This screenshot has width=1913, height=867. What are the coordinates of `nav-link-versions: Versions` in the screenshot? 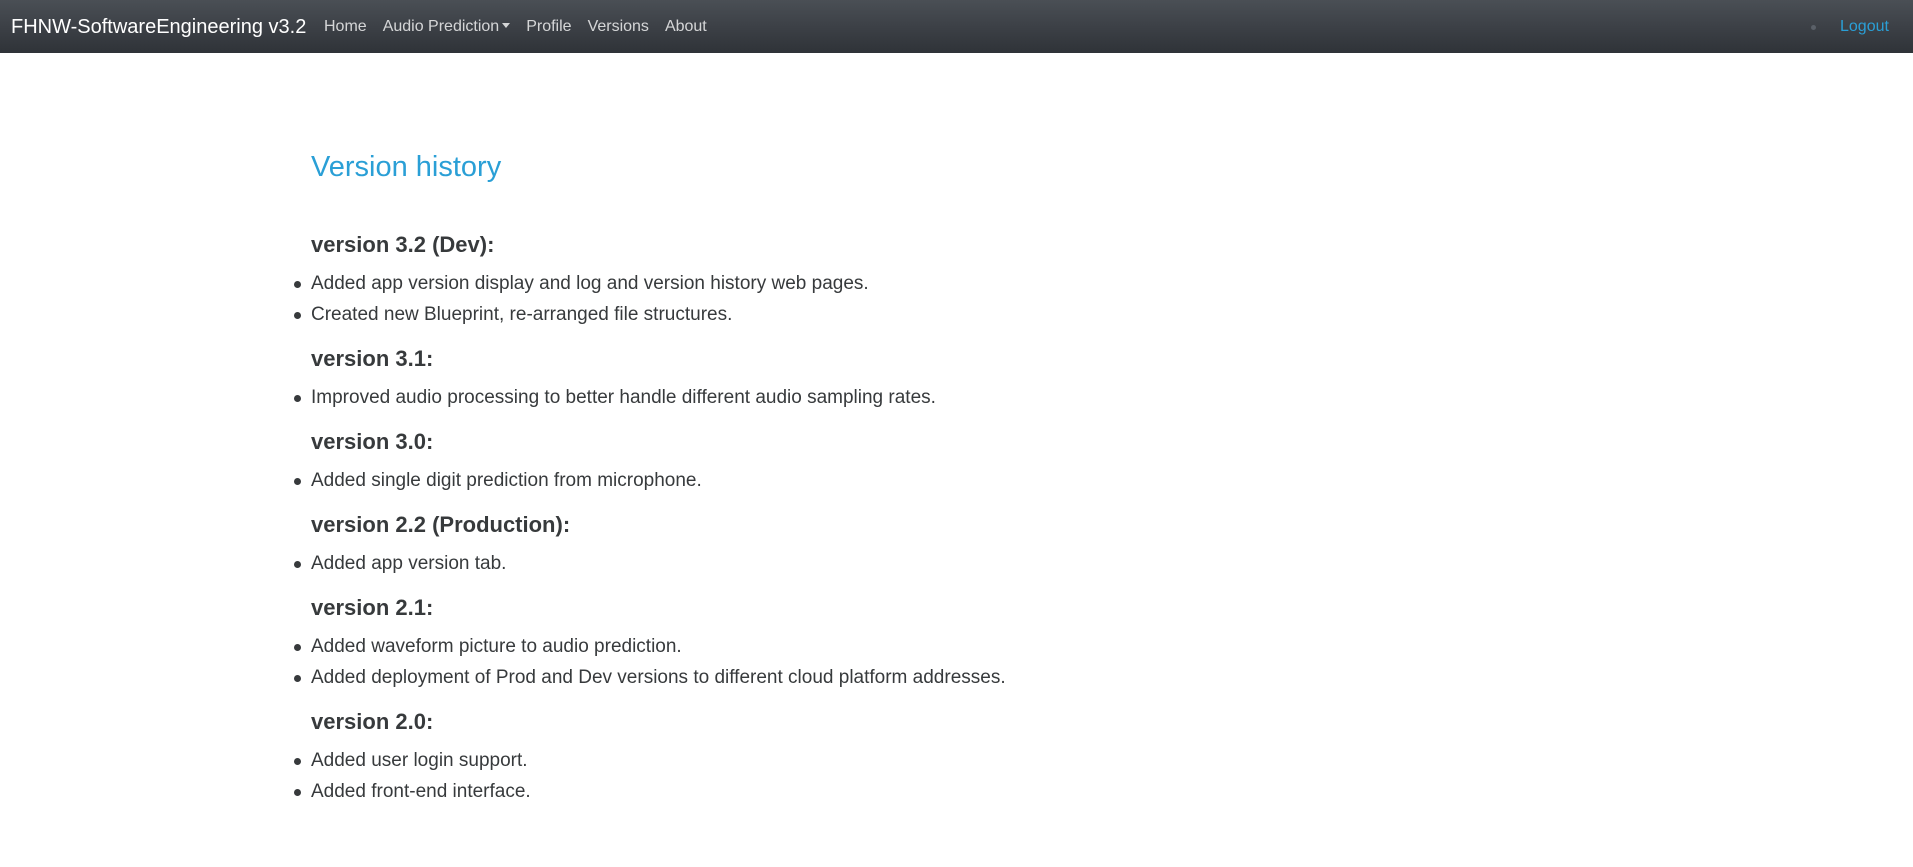 It's located at (618, 27).